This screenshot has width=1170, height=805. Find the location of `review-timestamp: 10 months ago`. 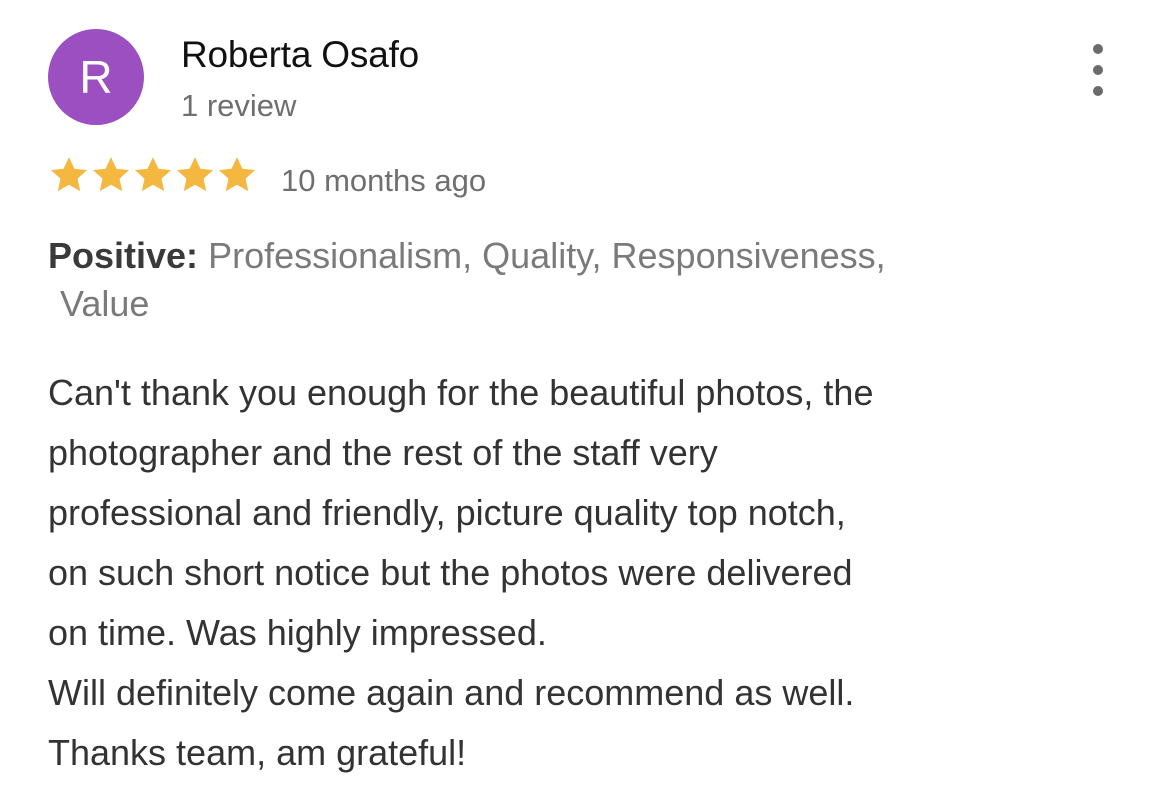

review-timestamp: 10 months ago is located at coordinates (384, 180).